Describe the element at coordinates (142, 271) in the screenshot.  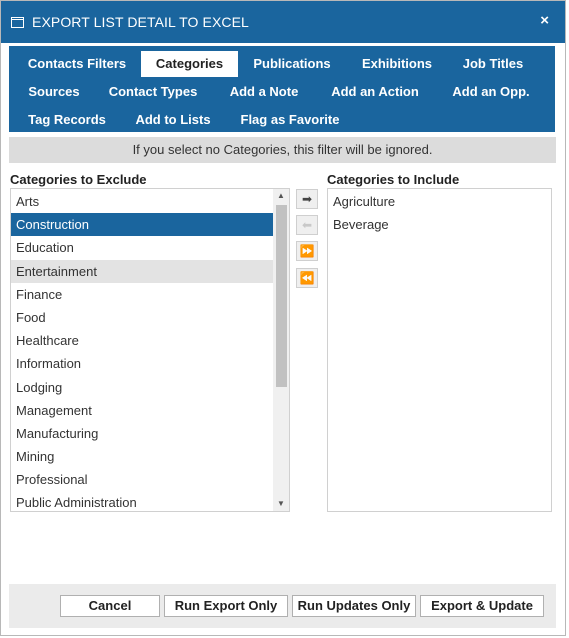
I see `list-item: Entertainment` at that location.